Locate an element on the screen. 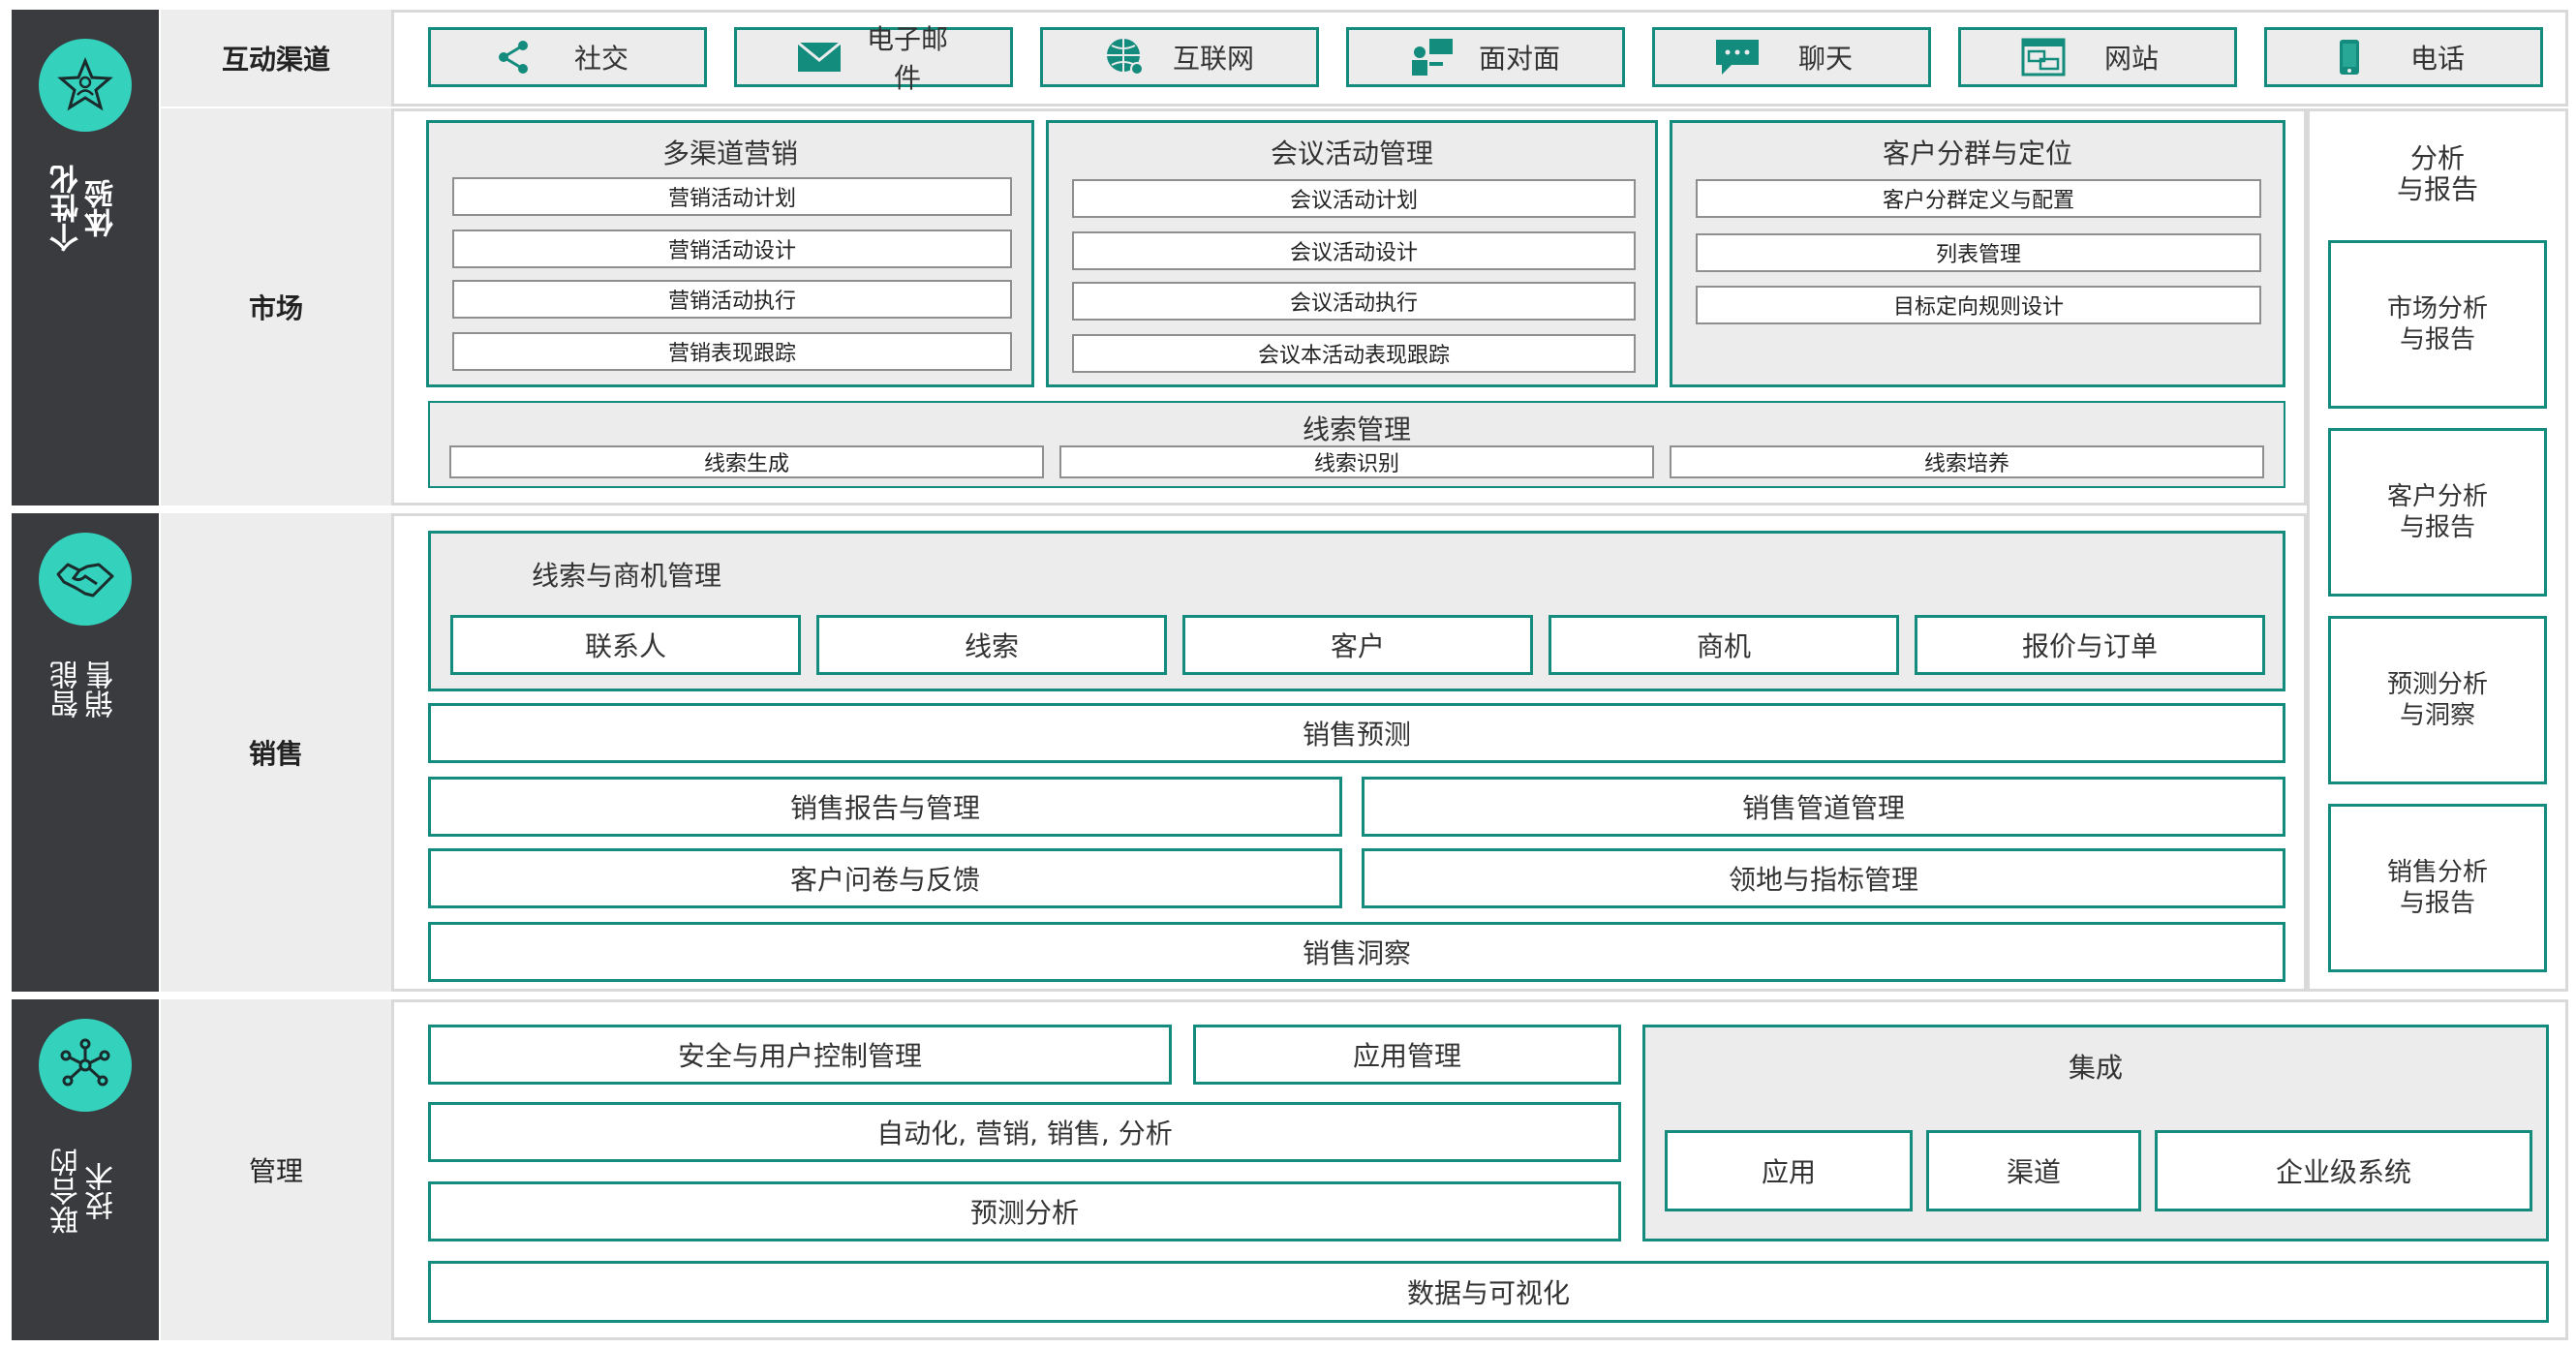 This screenshot has height=1348, width=2576. item-integration-enterprise: 企业级系统 is located at coordinates (2343, 1170).